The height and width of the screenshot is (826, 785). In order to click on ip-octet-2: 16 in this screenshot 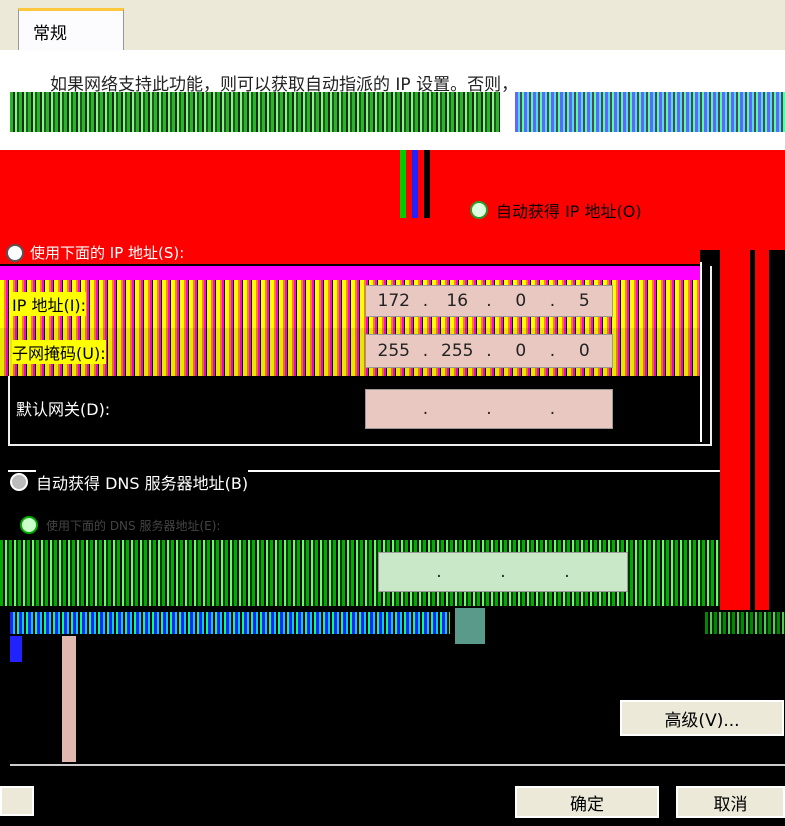, I will do `click(457, 301)`.